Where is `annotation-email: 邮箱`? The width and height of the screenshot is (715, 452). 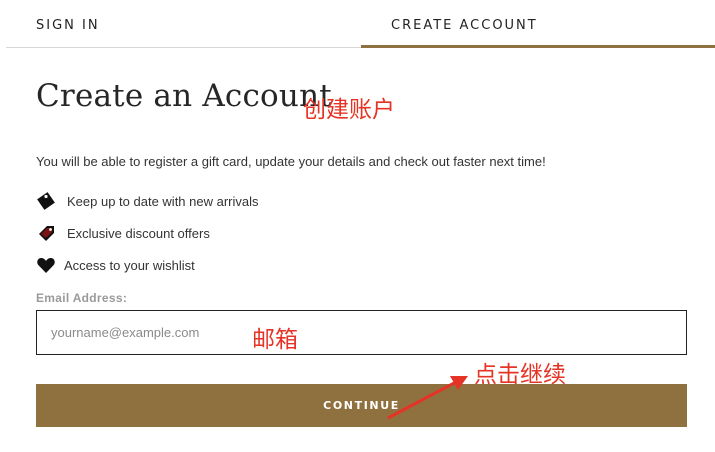 annotation-email: 邮箱 is located at coordinates (275, 340).